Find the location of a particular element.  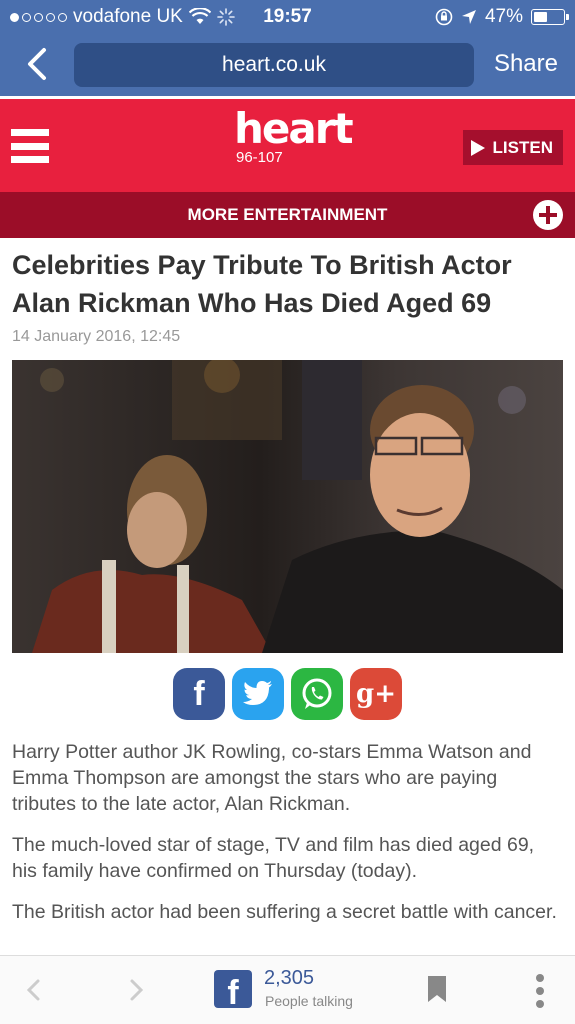

url-field: heart.co.uk is located at coordinates (274, 65).